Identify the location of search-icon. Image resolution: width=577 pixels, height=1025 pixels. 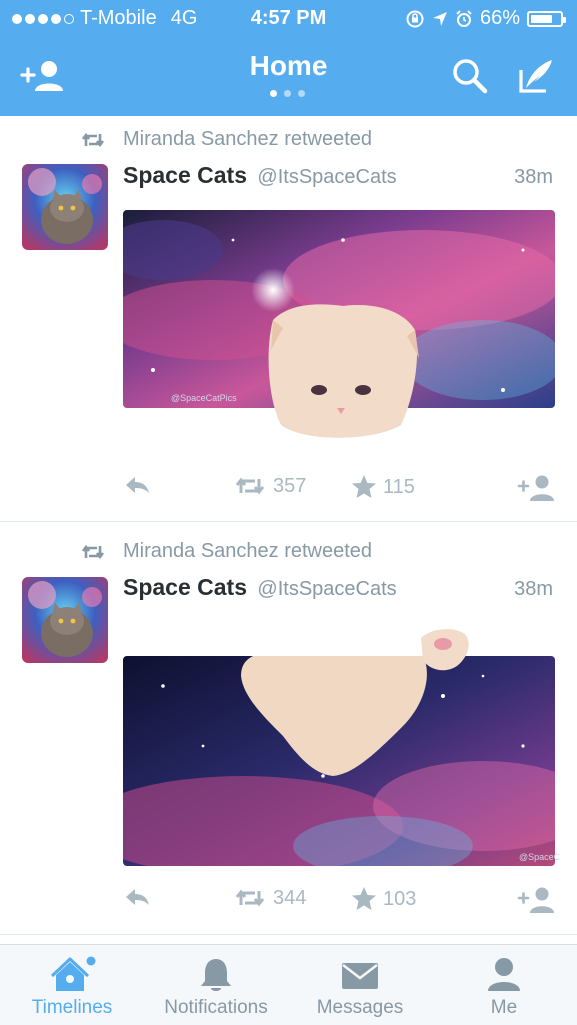
(470, 76).